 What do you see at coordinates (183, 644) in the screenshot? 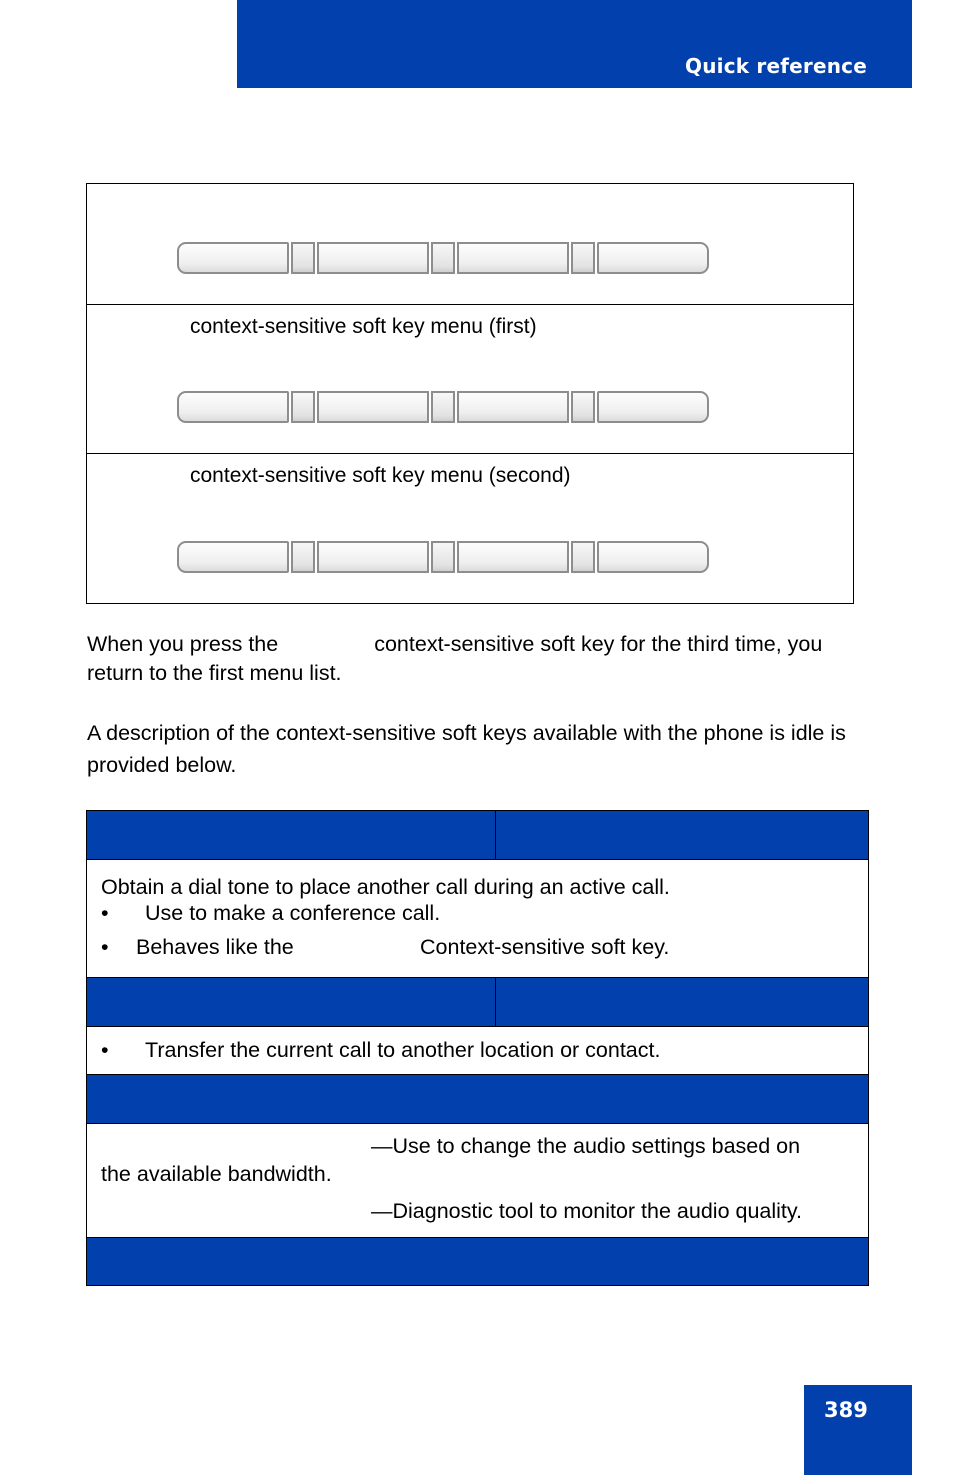
I see `paragraph-text: When you press the` at bounding box center [183, 644].